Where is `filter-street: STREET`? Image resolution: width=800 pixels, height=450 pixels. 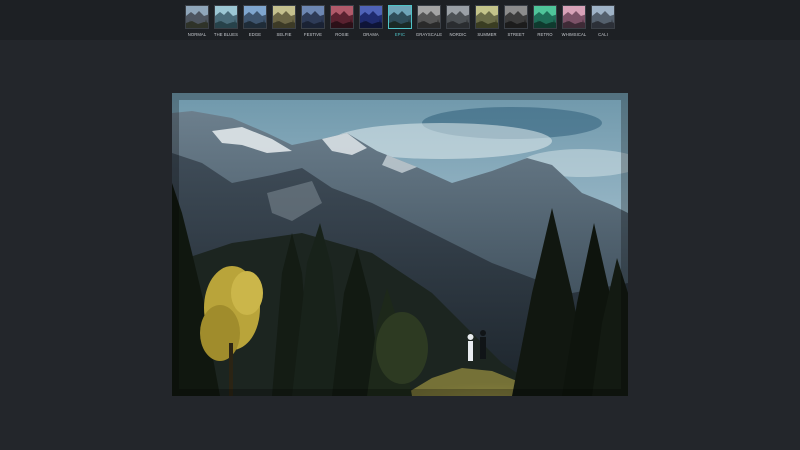 filter-street: STREET is located at coordinates (516, 21).